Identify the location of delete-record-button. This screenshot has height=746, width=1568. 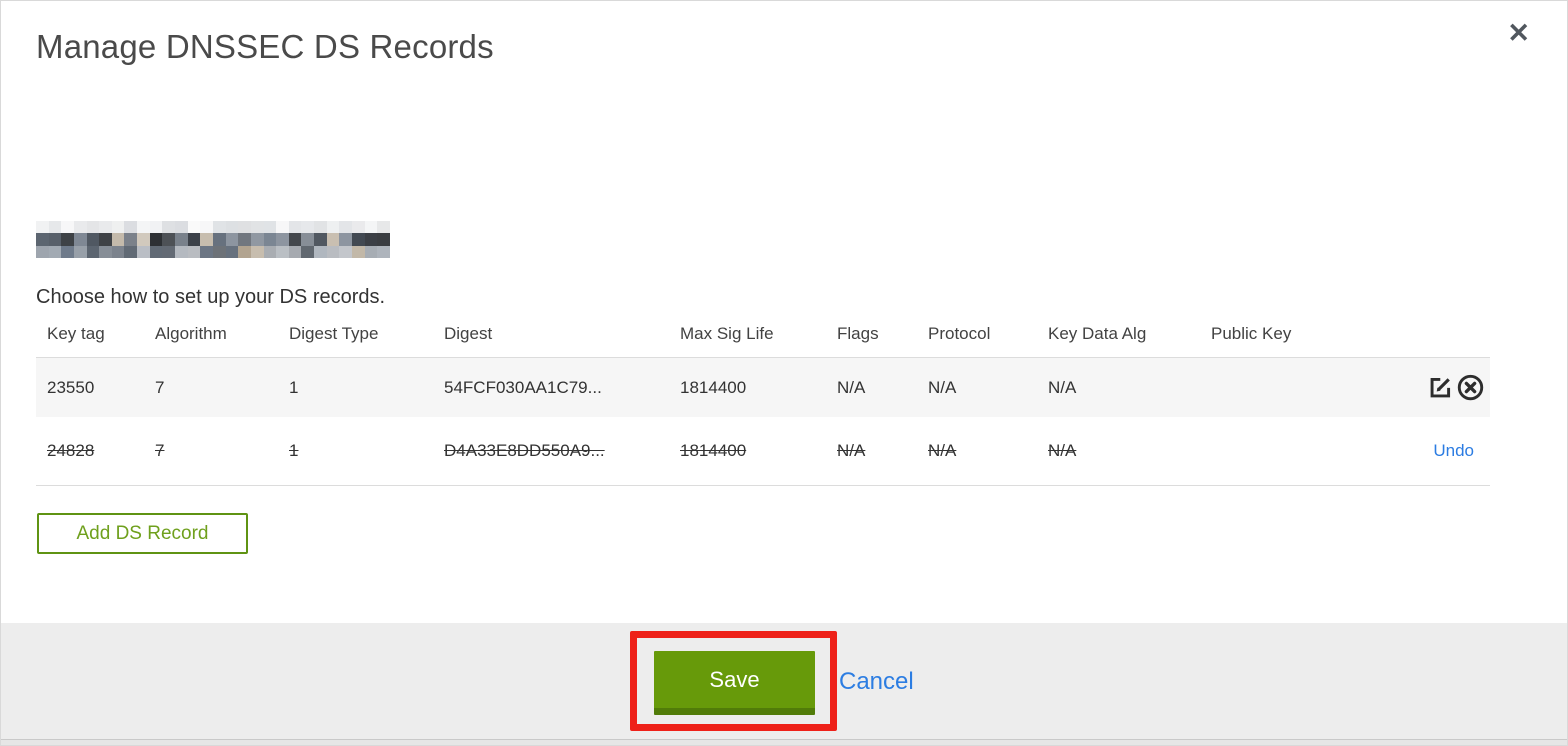
(1470, 387).